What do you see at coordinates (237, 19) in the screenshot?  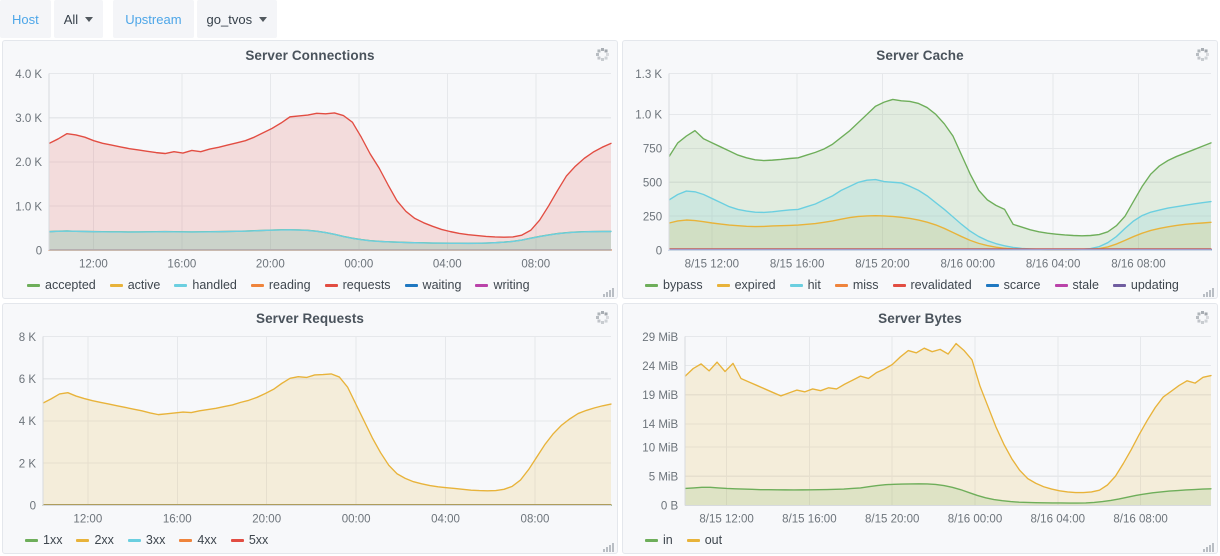 I see `variable-dropdown-upstream: go_tvos` at bounding box center [237, 19].